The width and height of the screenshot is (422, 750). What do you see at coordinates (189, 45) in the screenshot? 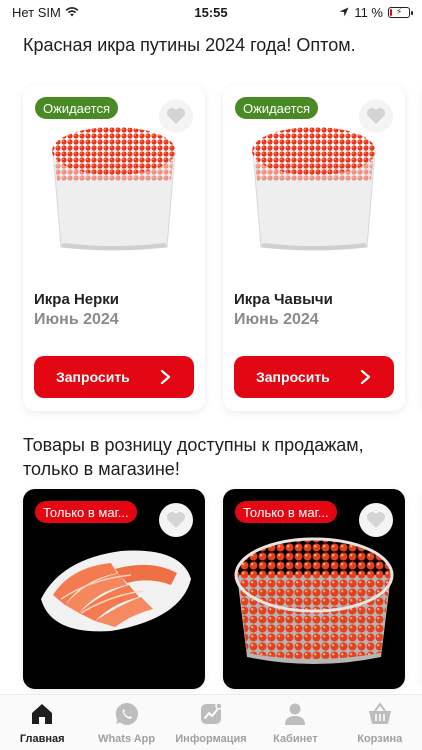
I see `section-title-wholesale: Красная икра путины 2024 года! Оптом.` at bounding box center [189, 45].